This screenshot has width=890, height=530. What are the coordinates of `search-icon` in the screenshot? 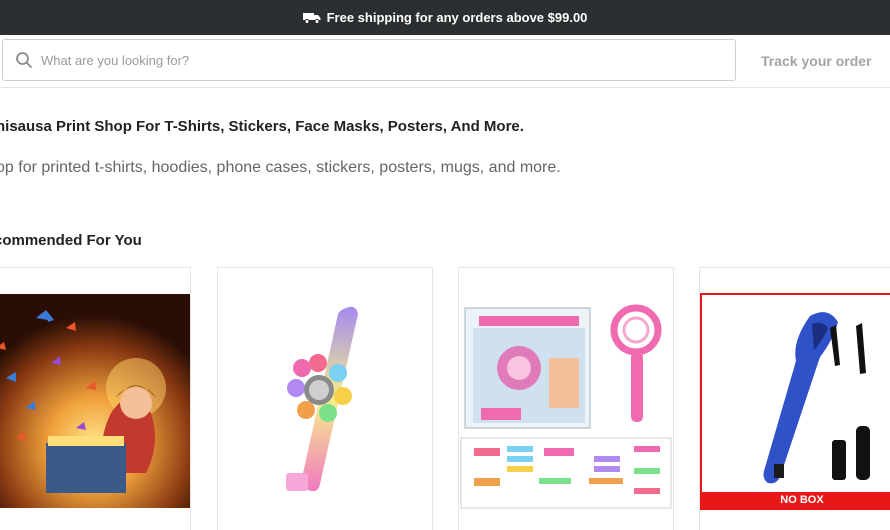 It's located at (24, 60).